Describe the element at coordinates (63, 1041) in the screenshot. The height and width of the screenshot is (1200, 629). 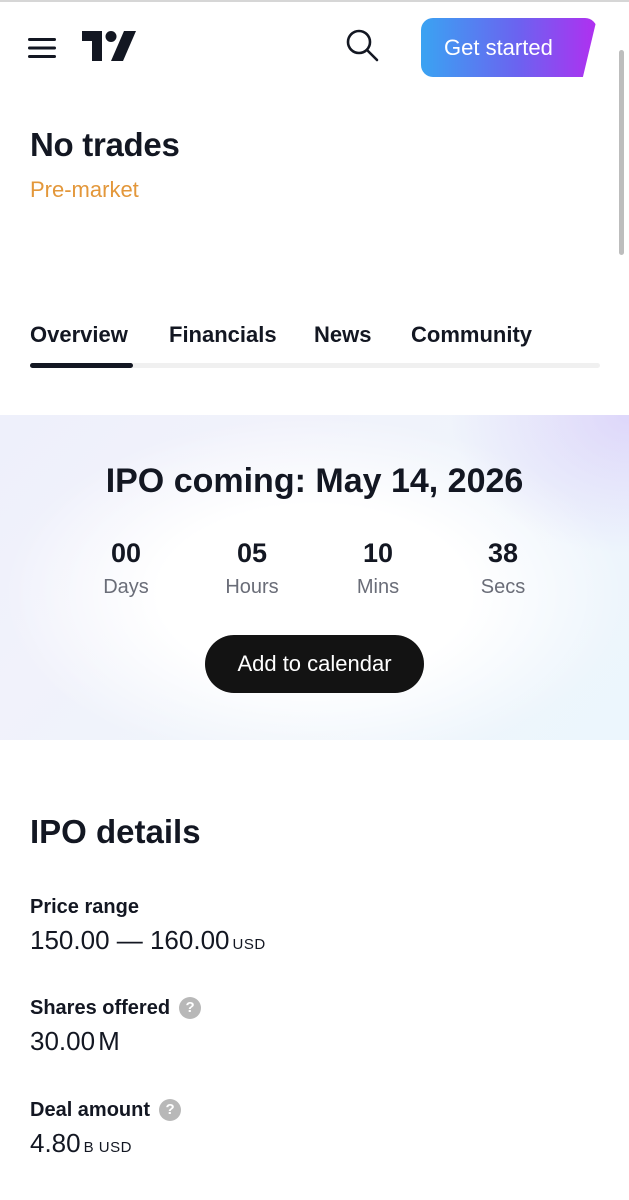
I see `shares-offered-number: 30.00` at that location.